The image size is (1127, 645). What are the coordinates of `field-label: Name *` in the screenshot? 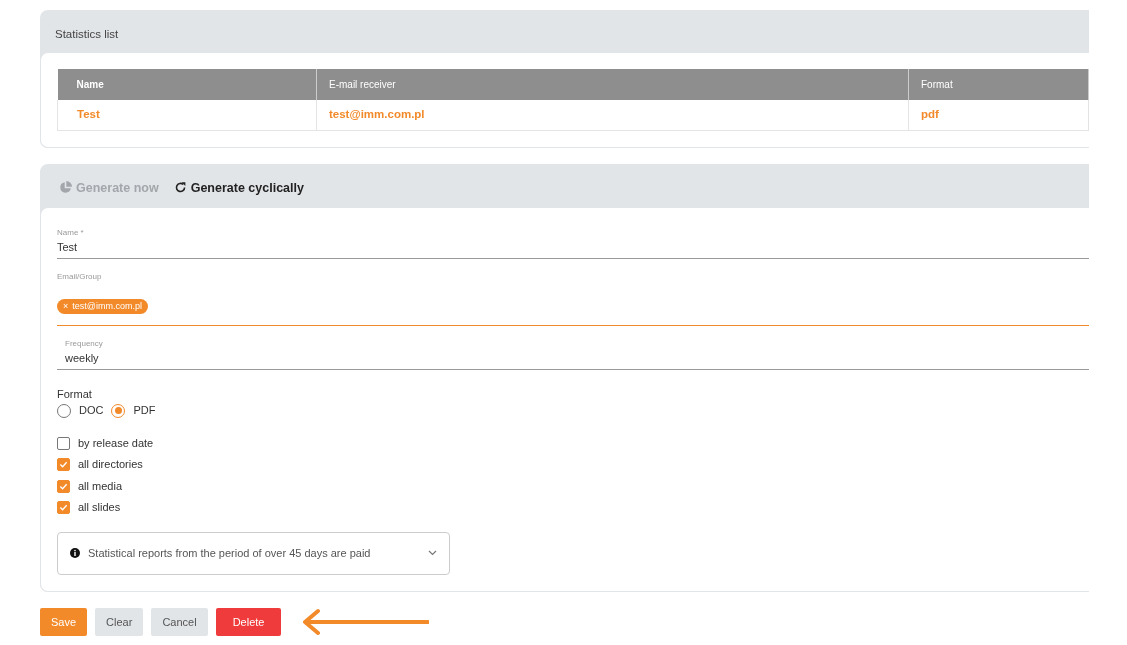 It's located at (71, 233).